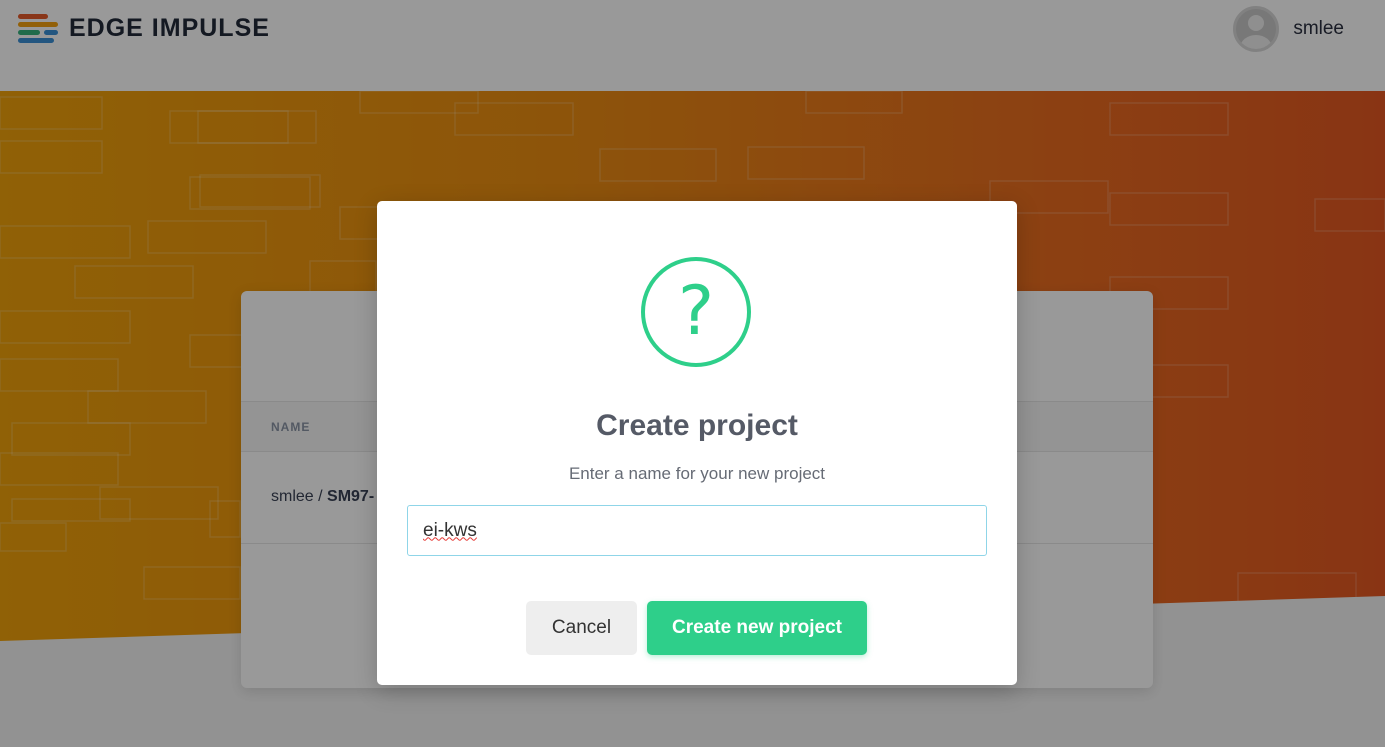 This screenshot has width=1385, height=747. Describe the element at coordinates (697, 425) in the screenshot. I see `dialog-title: Create project` at that location.